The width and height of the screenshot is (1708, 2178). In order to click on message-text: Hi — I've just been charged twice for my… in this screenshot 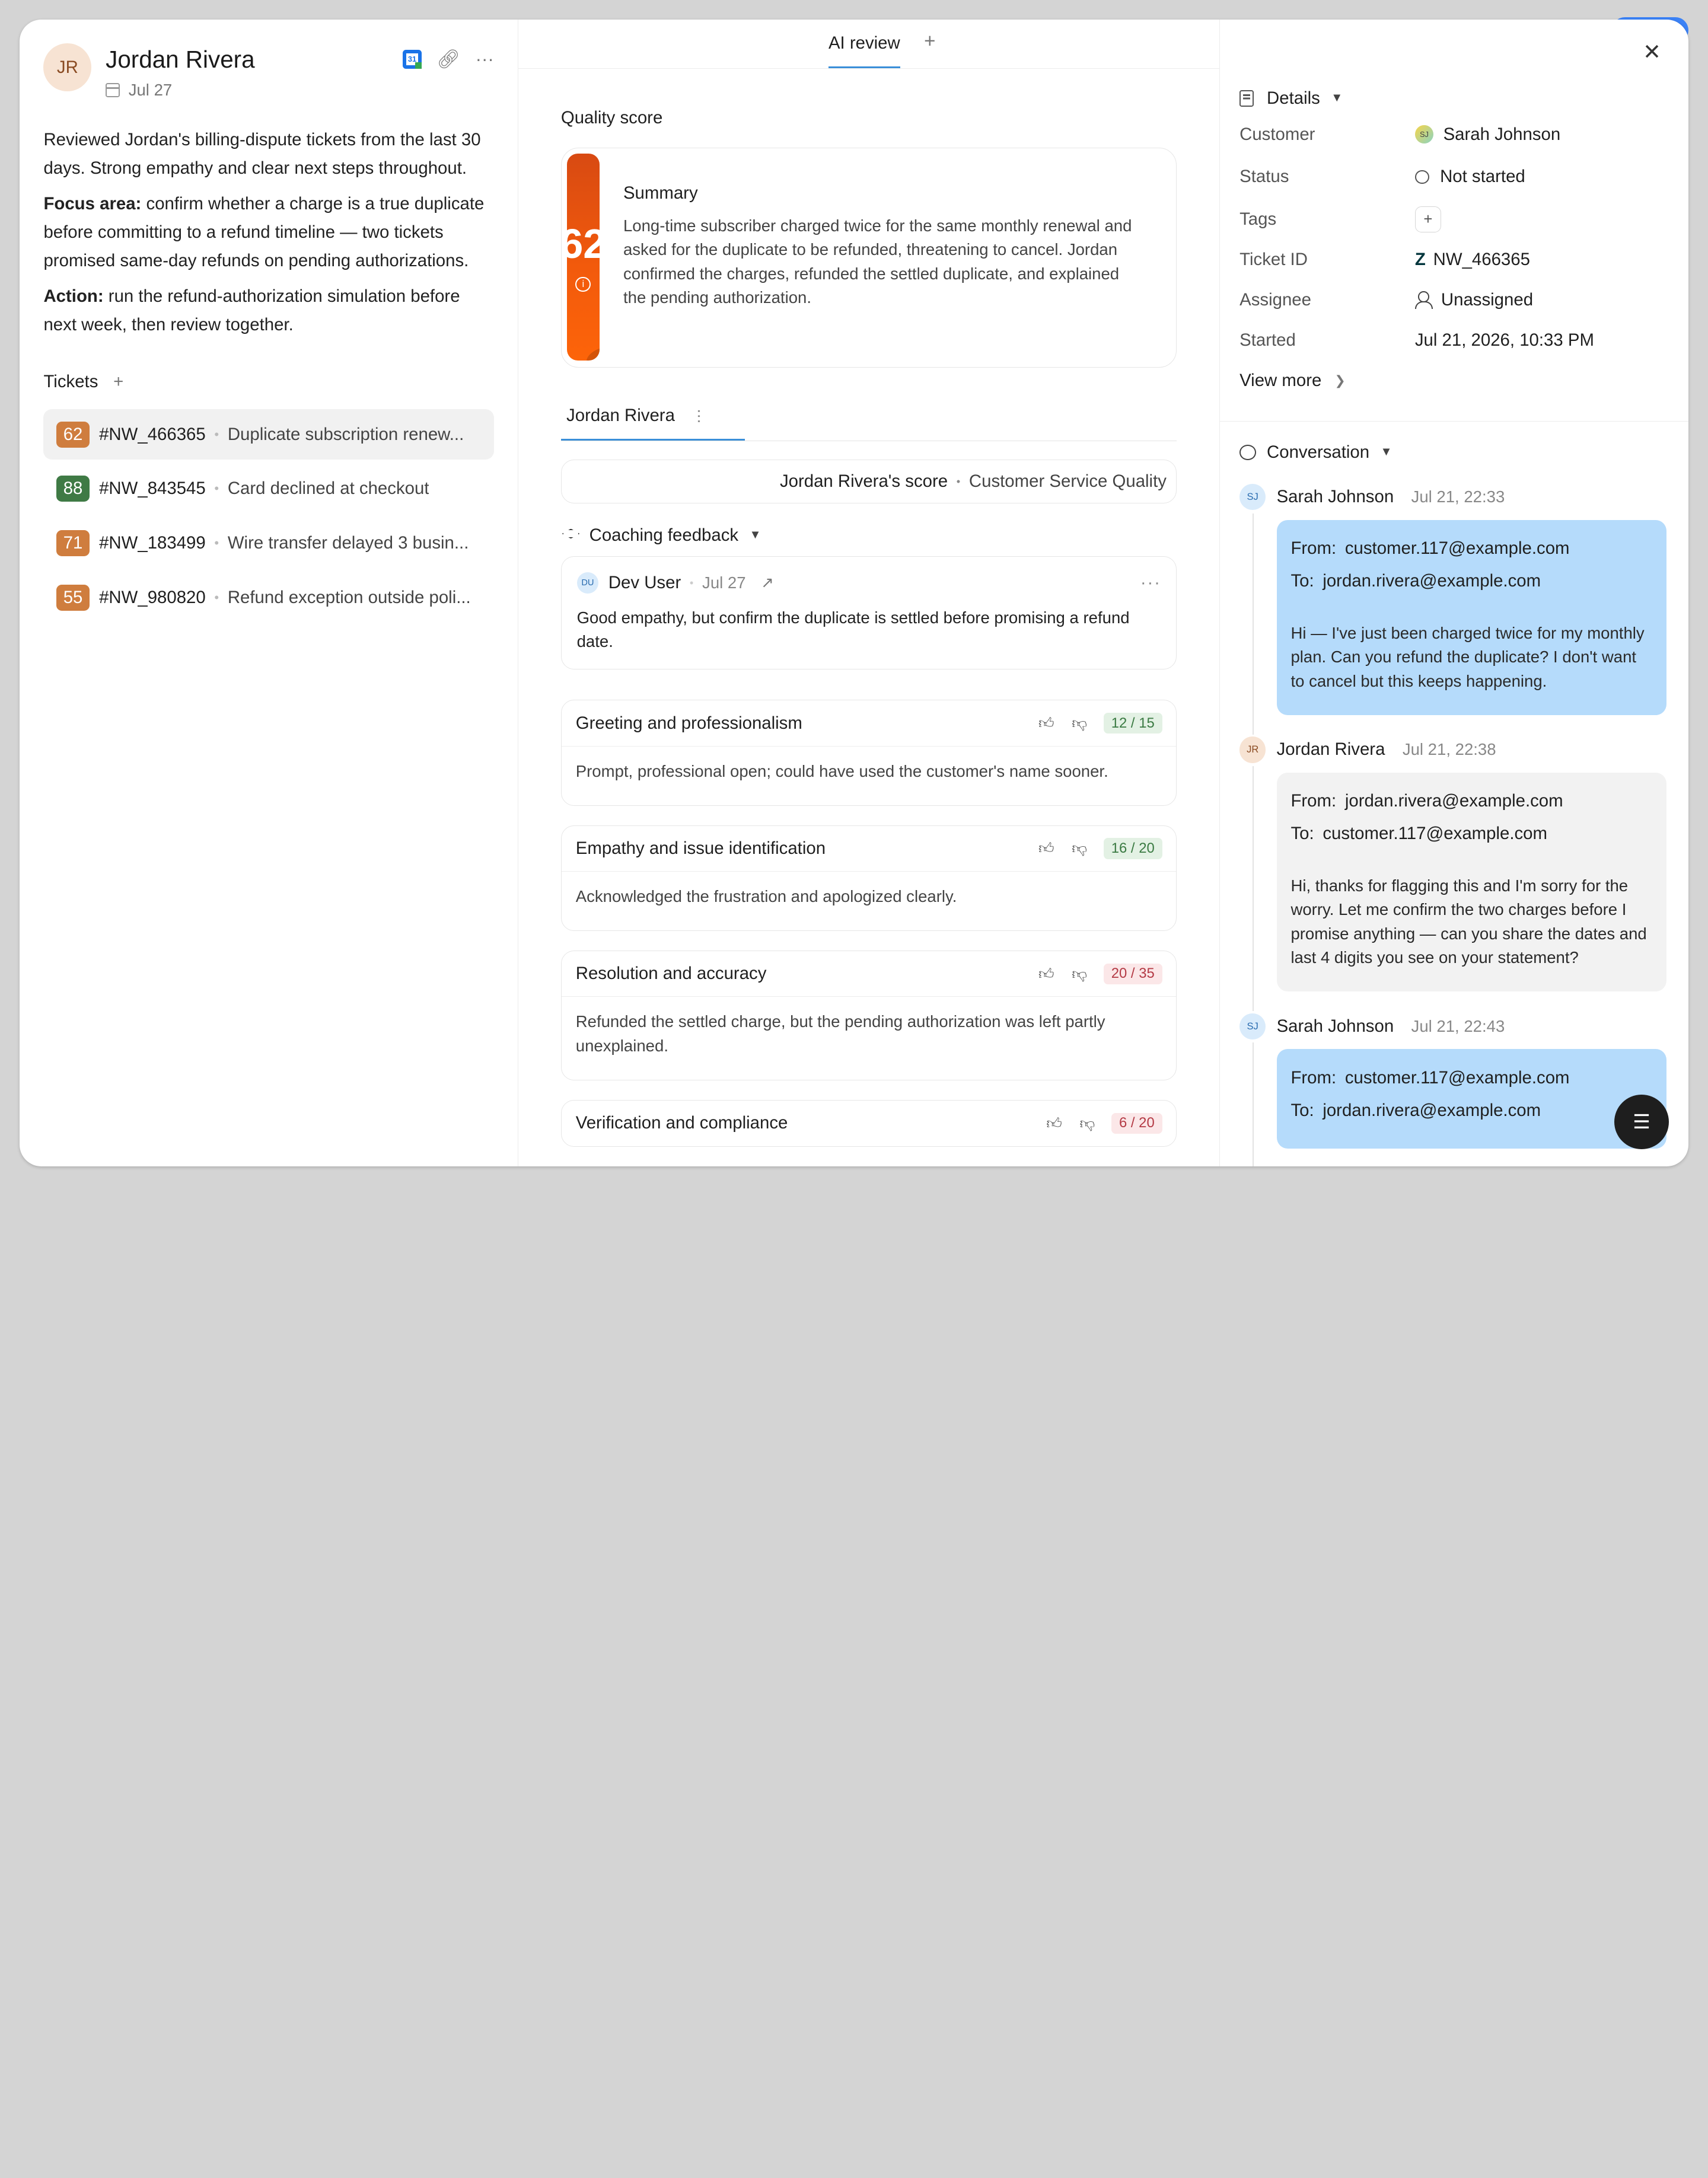, I will do `click(1467, 657)`.